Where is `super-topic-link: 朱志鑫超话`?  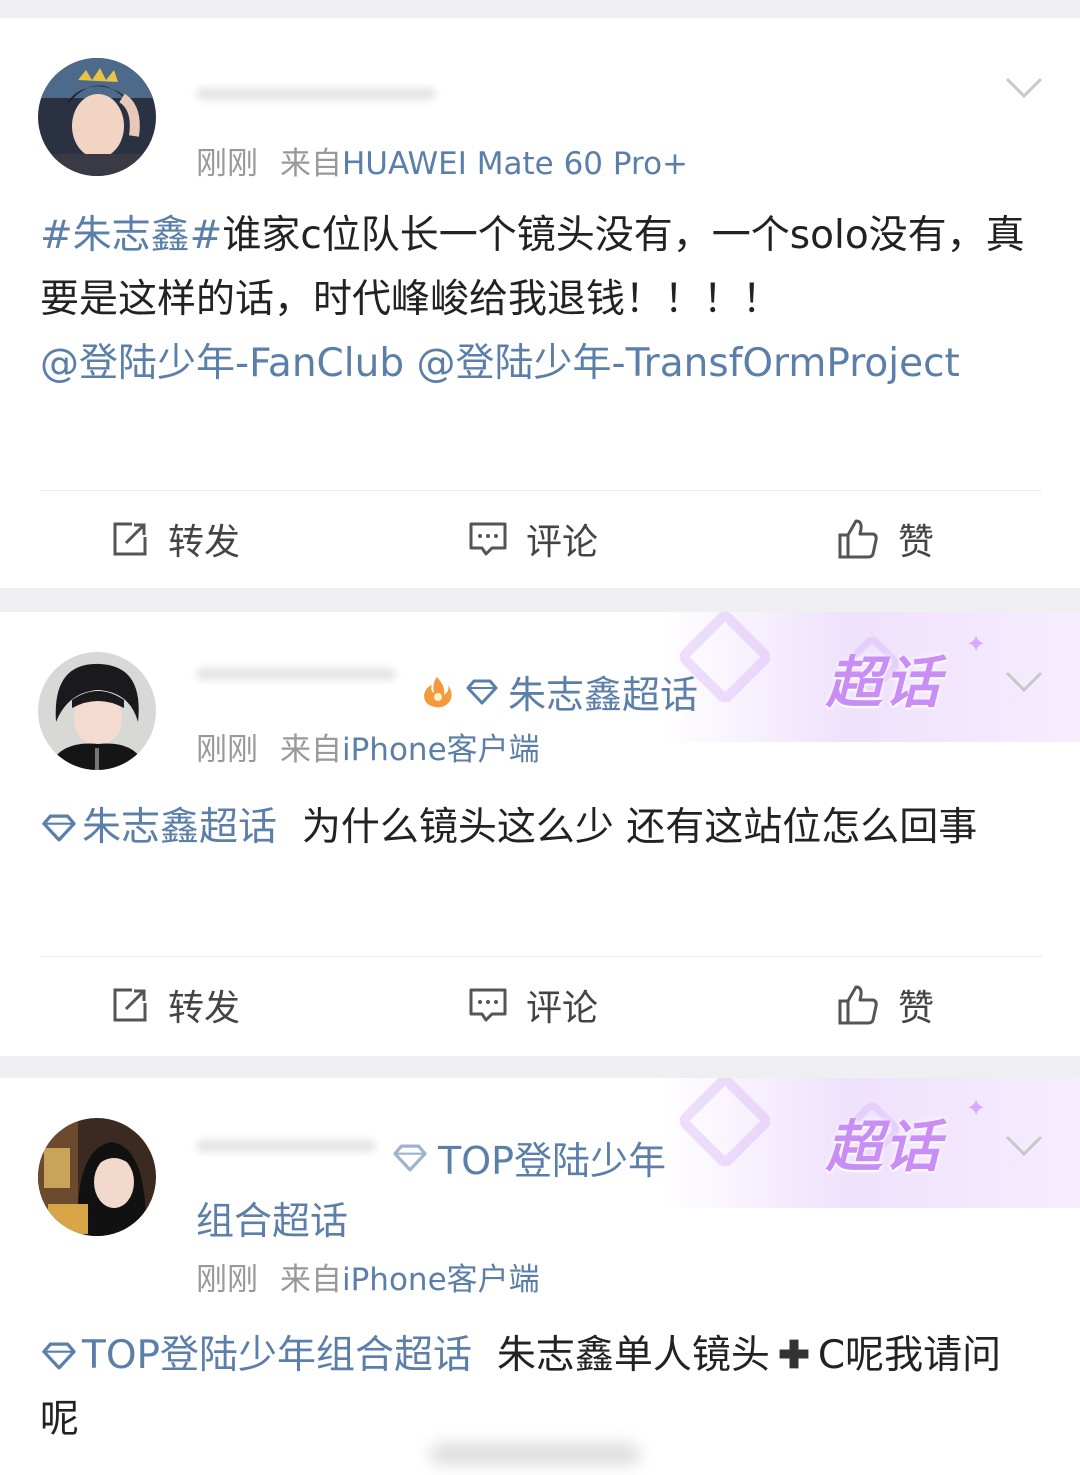
super-topic-link: 朱志鑫超话 is located at coordinates (158, 827).